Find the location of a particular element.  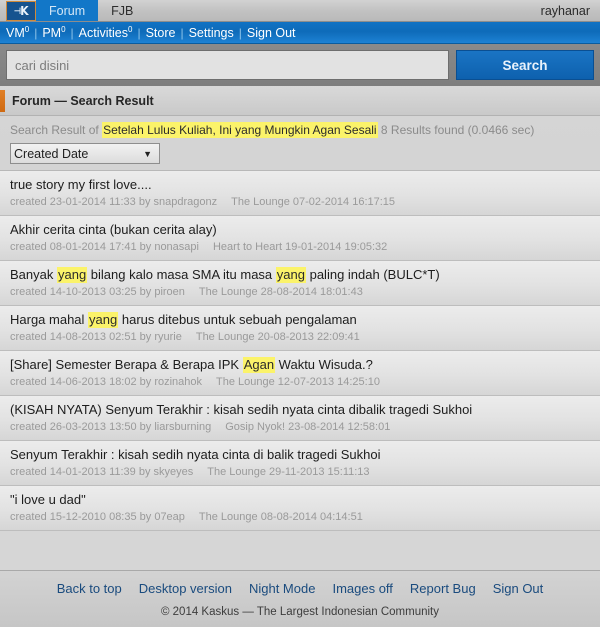

result-summary-prefix: Search Result of is located at coordinates (54, 130).